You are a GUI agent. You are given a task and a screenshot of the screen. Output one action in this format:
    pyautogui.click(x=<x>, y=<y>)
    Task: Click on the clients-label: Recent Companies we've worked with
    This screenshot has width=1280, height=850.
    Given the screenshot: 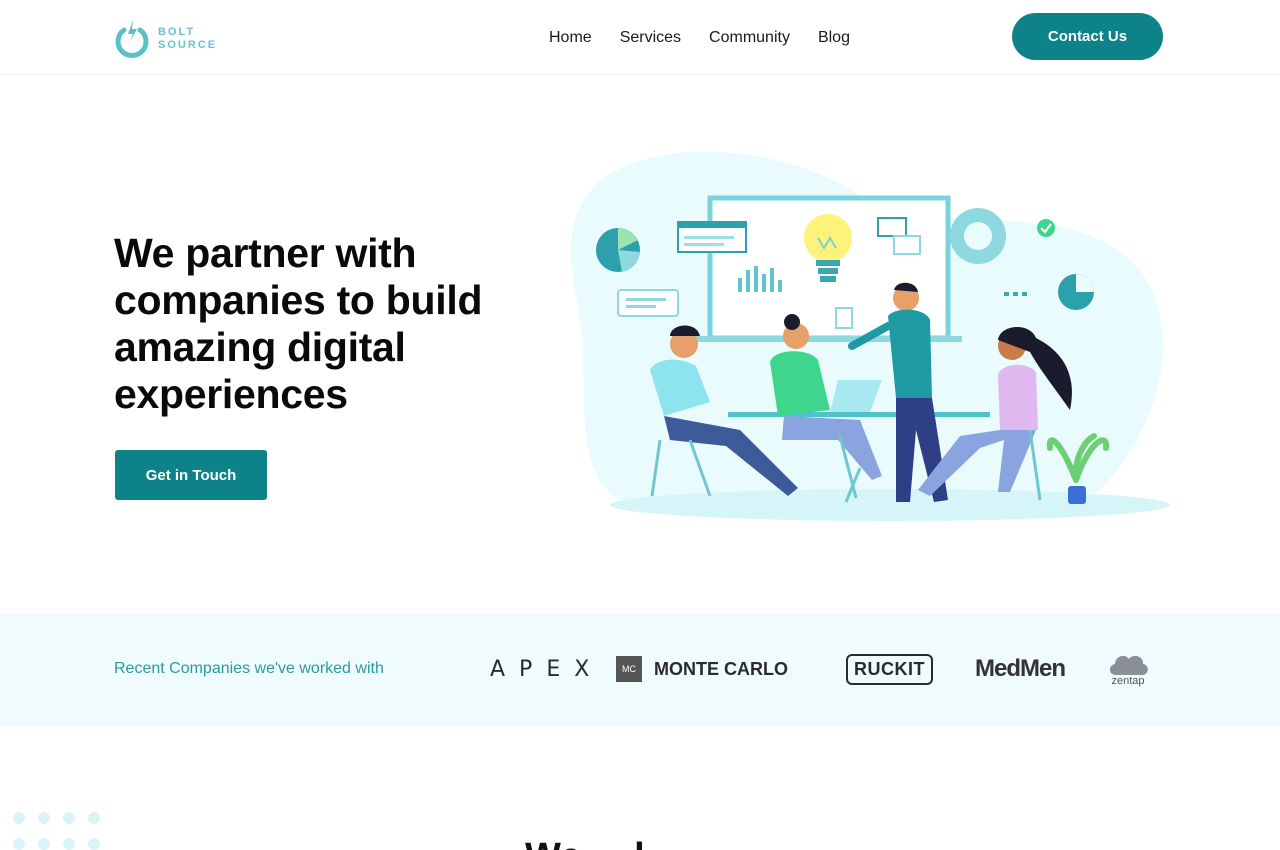 What is the action you would take?
    pyautogui.click(x=249, y=668)
    